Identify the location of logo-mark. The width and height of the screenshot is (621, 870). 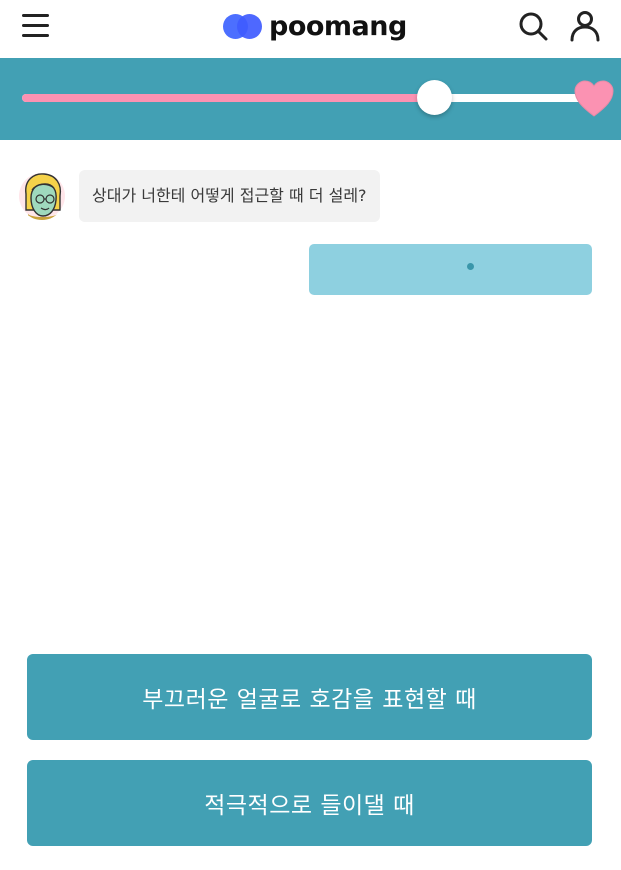
(243, 26).